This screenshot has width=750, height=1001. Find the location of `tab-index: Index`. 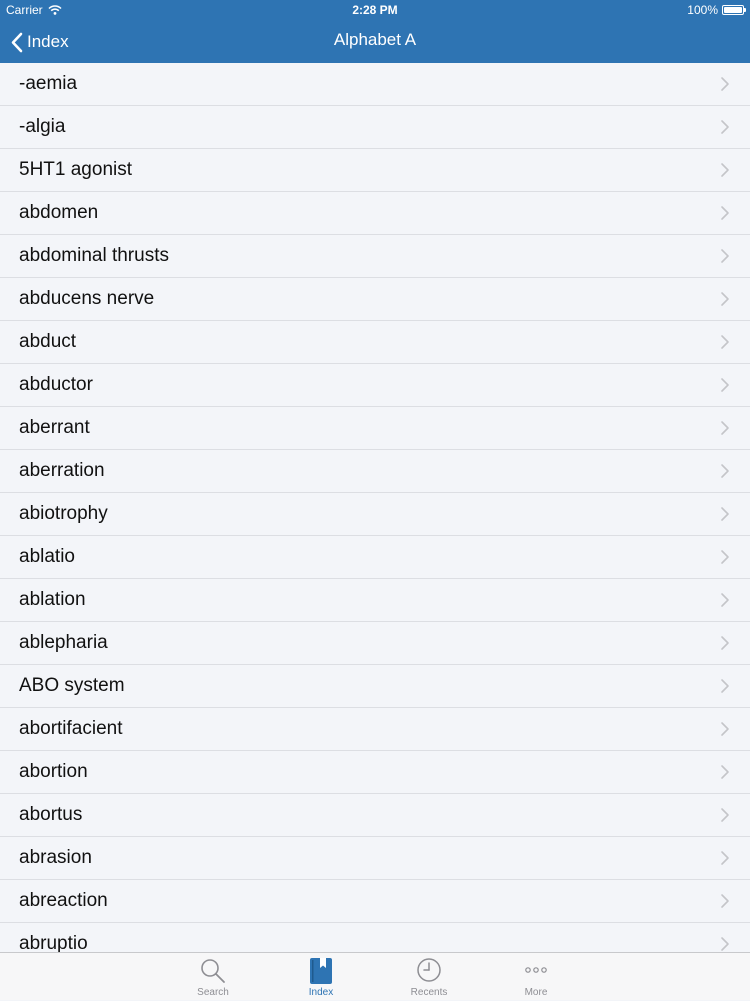

tab-index: Index is located at coordinates (321, 977).